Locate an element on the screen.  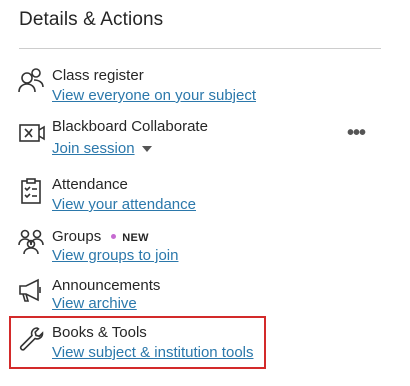
view-archive-link: View archive is located at coordinates (94, 303).